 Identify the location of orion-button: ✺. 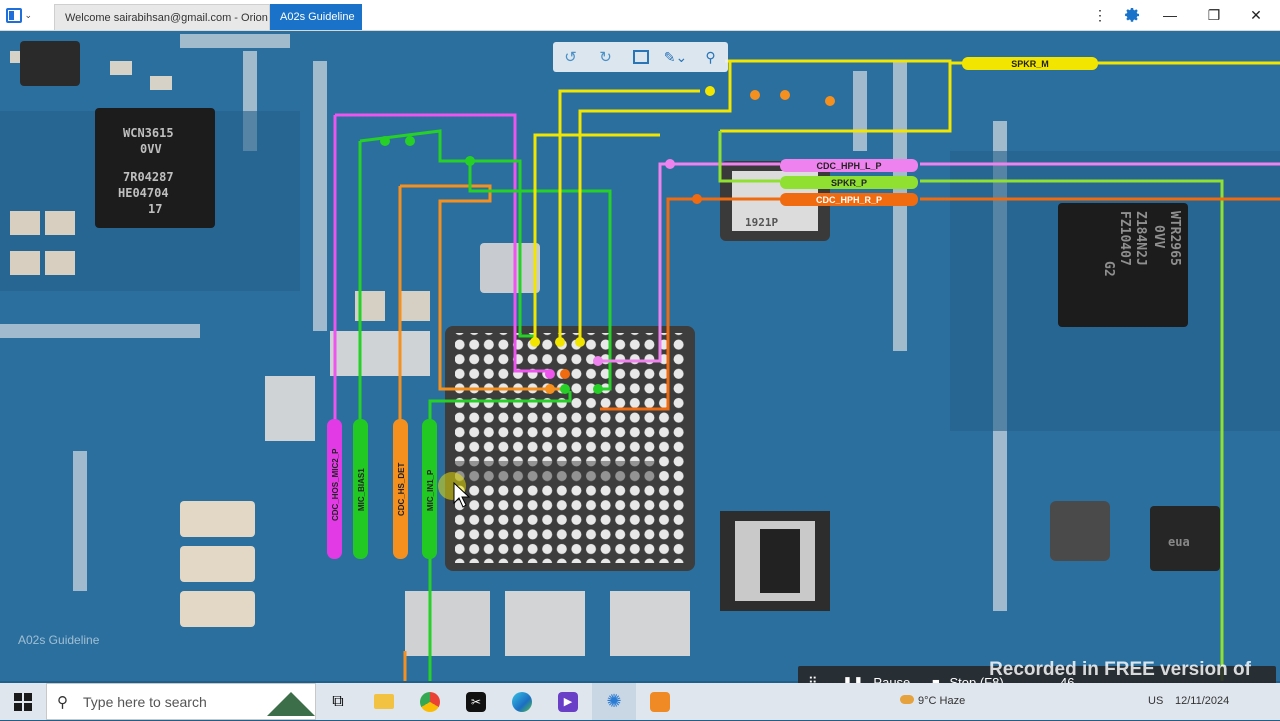
(614, 701).